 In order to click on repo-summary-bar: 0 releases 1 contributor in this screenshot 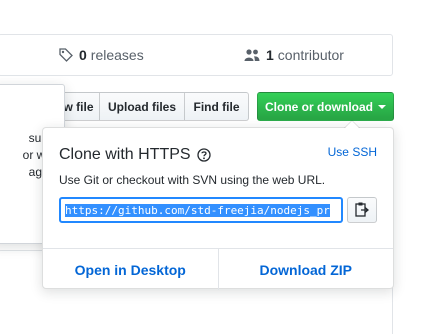, I will do `click(196, 55)`.